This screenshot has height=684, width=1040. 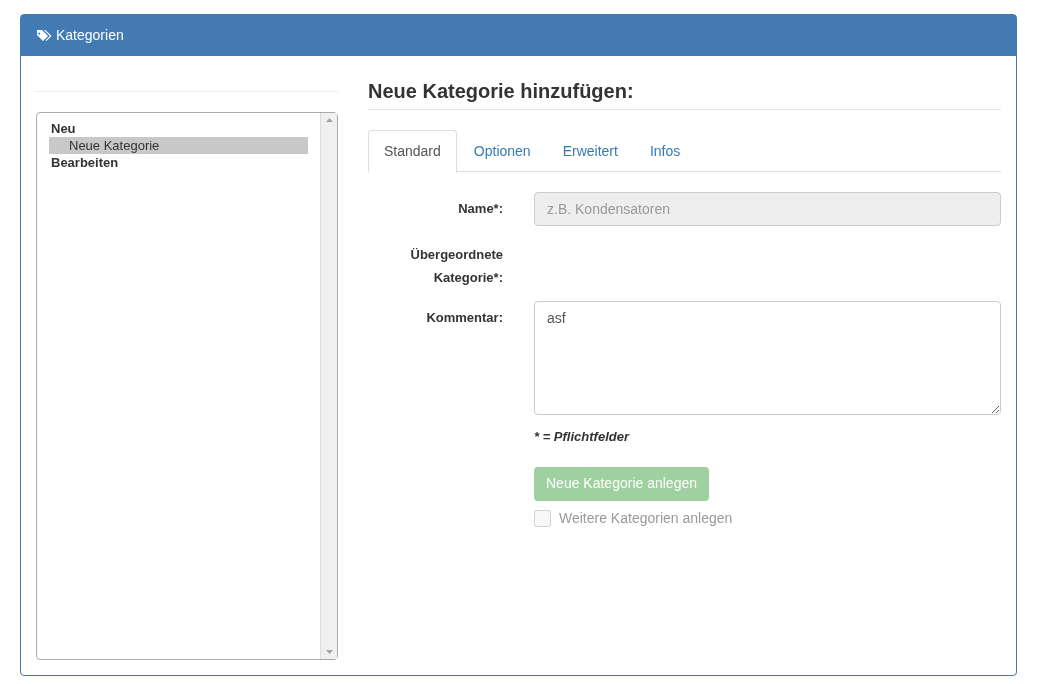 I want to click on required-note: * = Pflichtfelder, so click(x=582, y=437).